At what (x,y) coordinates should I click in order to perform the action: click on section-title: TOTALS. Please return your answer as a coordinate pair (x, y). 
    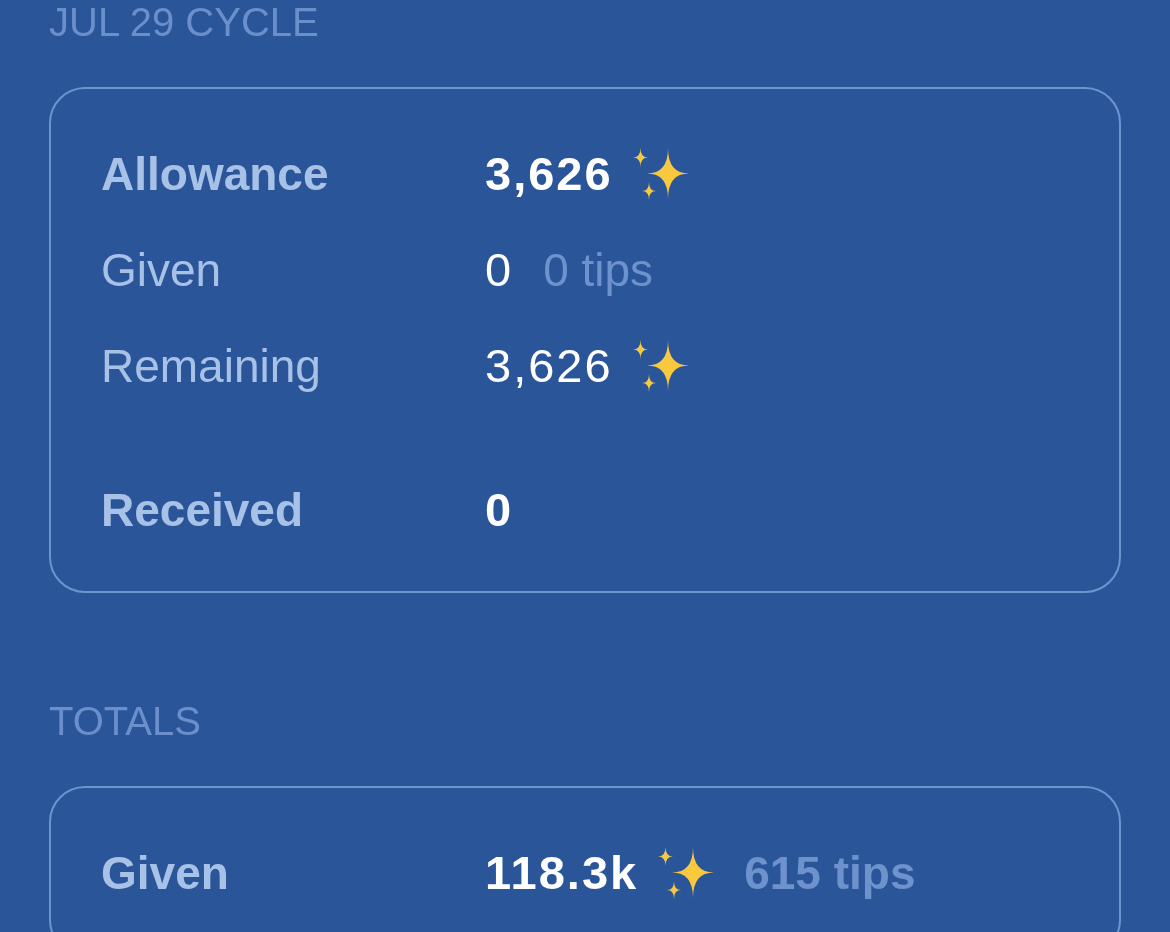
    Looking at the image, I should click on (125, 721).